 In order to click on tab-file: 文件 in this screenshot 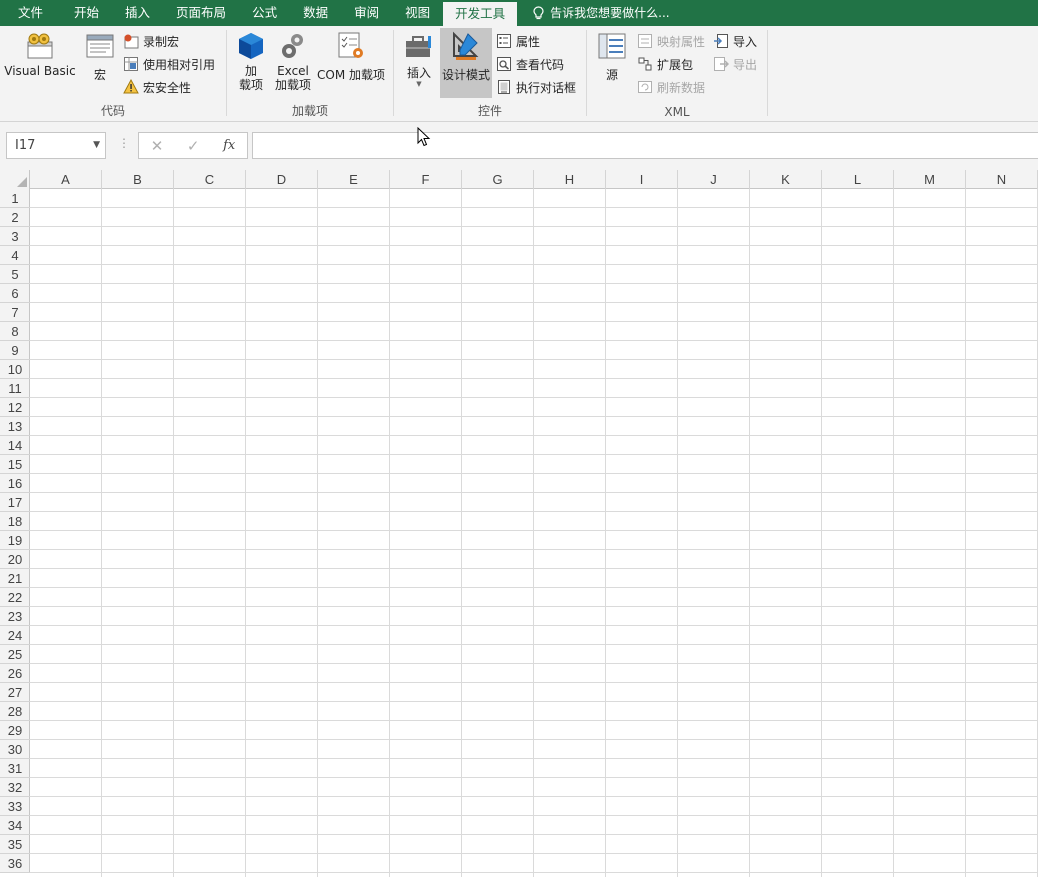, I will do `click(30, 13)`.